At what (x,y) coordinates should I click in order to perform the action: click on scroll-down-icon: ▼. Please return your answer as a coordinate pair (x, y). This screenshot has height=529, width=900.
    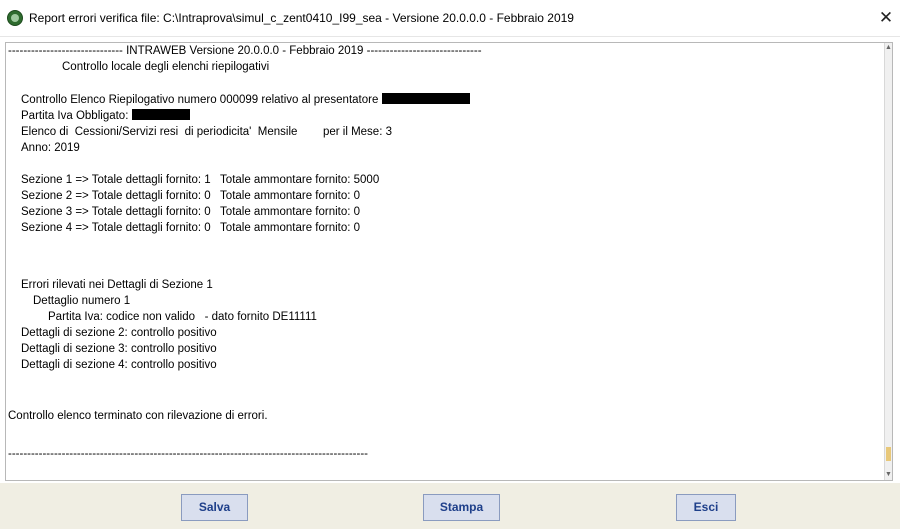
    Looking at the image, I should click on (888, 475).